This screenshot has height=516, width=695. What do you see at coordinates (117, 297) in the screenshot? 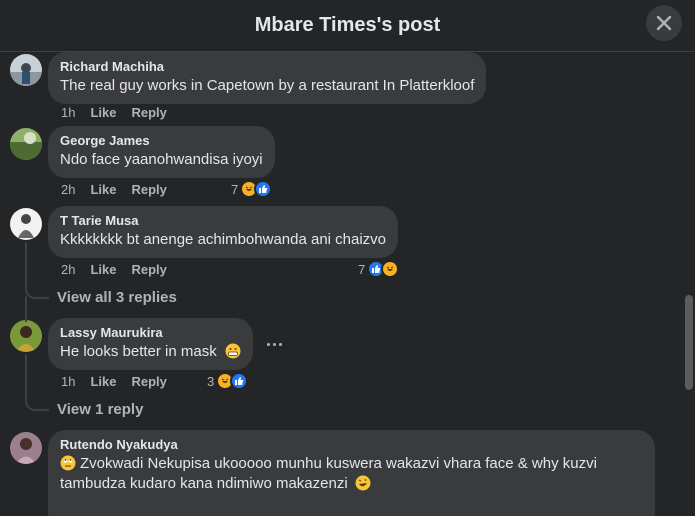
I see `view-replies-link: View all 3 replies` at bounding box center [117, 297].